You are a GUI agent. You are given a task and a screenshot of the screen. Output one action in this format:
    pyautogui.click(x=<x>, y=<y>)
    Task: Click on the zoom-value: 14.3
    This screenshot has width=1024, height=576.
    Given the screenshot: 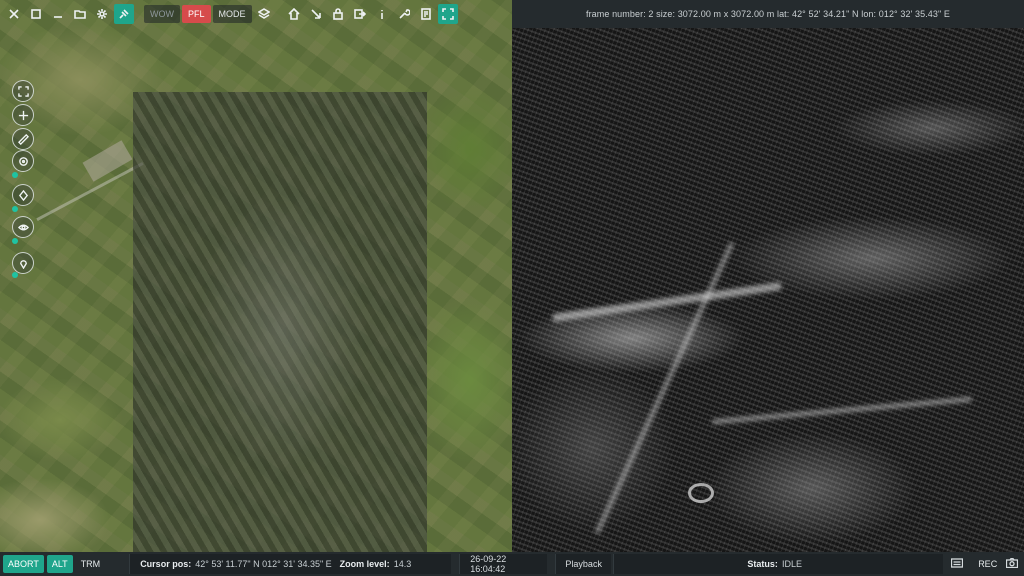 What is the action you would take?
    pyautogui.click(x=402, y=564)
    